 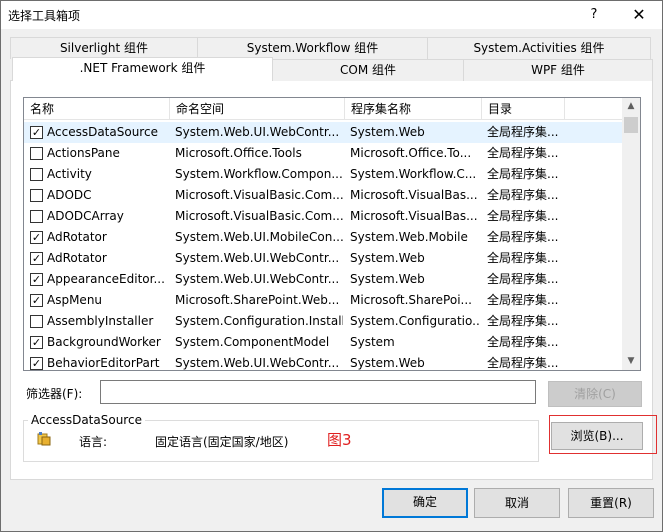 I want to click on list-scrollbar: ▲ ▼, so click(x=631, y=234).